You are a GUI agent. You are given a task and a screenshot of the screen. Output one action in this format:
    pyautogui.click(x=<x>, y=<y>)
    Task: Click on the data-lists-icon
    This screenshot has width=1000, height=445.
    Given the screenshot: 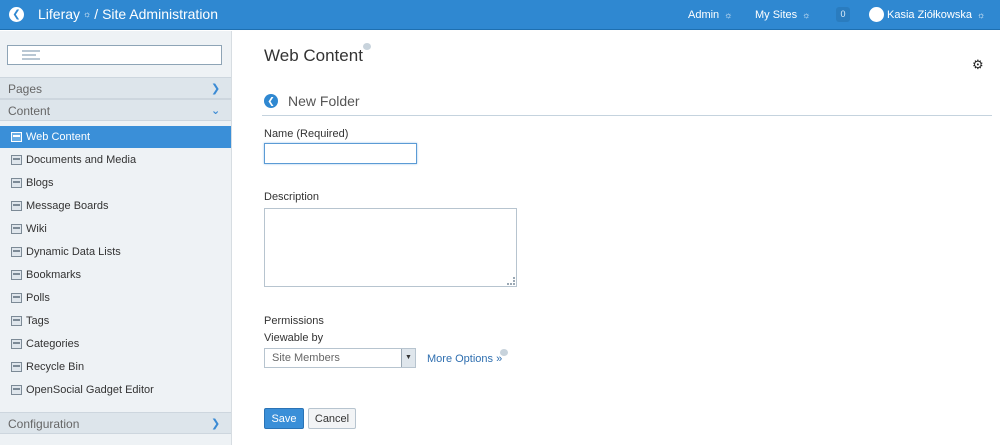 What is the action you would take?
    pyautogui.click(x=16, y=252)
    